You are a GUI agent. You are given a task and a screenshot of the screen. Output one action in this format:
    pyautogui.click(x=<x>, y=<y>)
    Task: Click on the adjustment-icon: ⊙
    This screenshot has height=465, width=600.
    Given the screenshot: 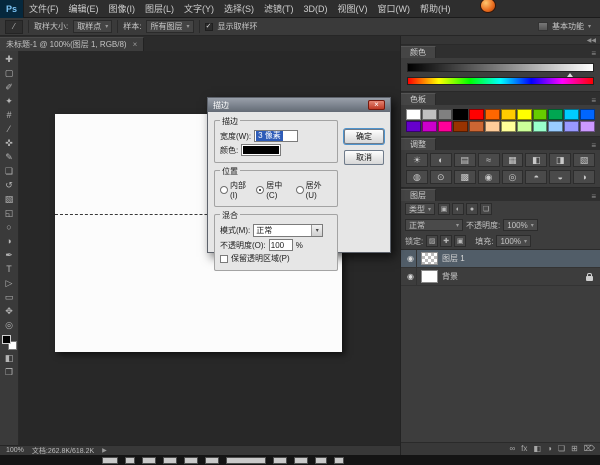 What is the action you would take?
    pyautogui.click(x=440, y=177)
    